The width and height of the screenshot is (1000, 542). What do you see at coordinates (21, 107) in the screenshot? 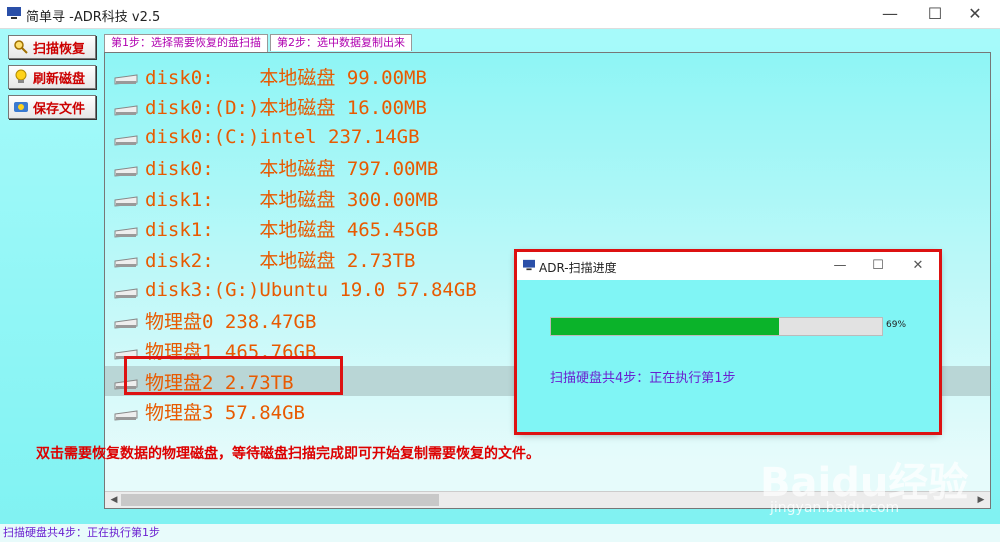
I see `save-icon` at bounding box center [21, 107].